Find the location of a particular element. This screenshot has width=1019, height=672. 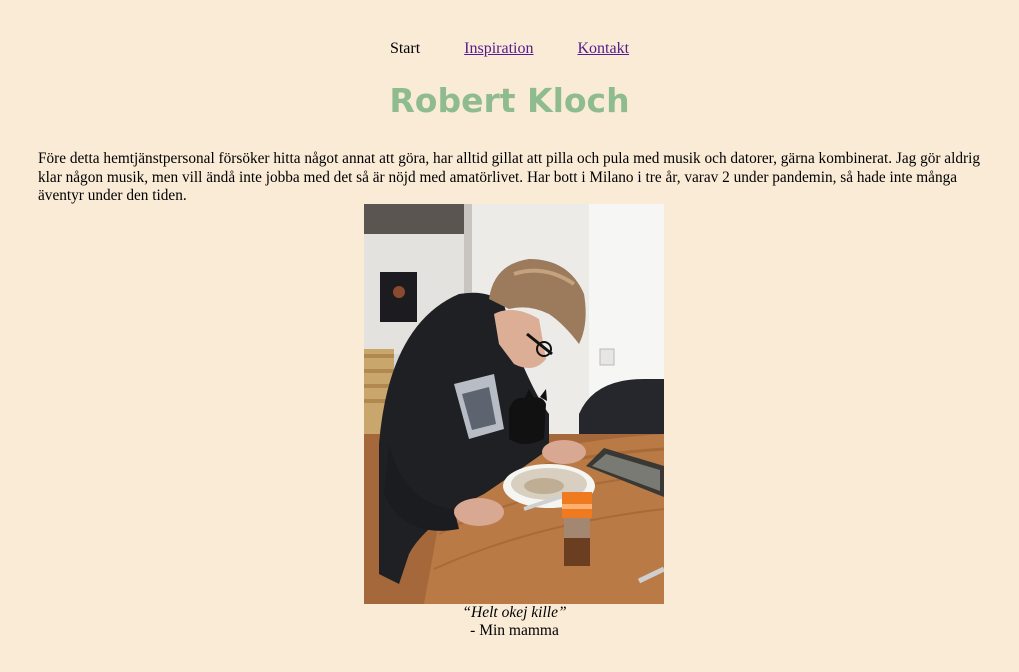

quote-block: “Helt okej kille” - Min mamma is located at coordinates (509, 622).